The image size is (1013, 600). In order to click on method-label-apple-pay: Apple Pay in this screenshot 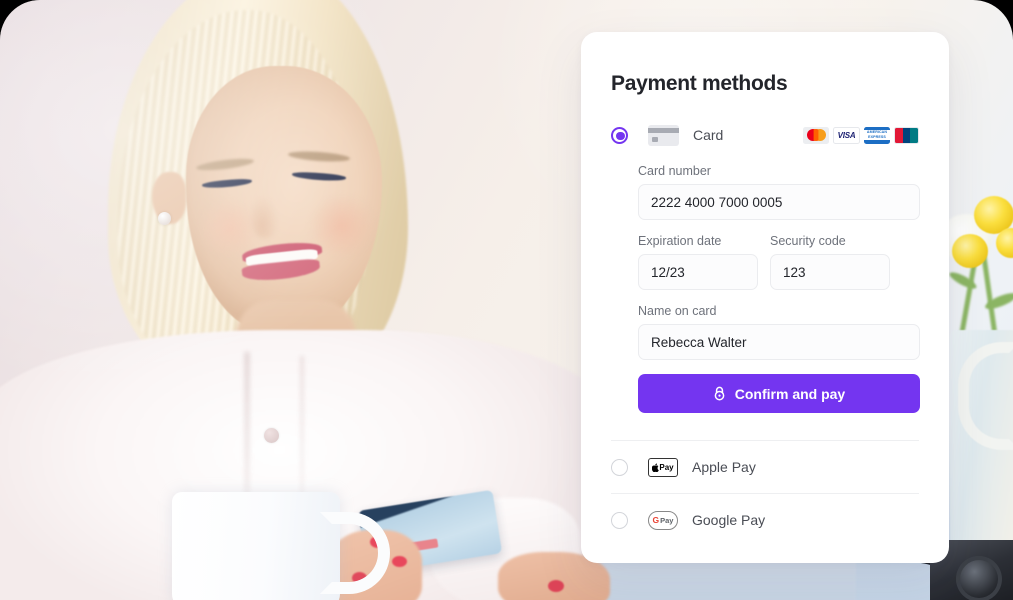, I will do `click(724, 467)`.